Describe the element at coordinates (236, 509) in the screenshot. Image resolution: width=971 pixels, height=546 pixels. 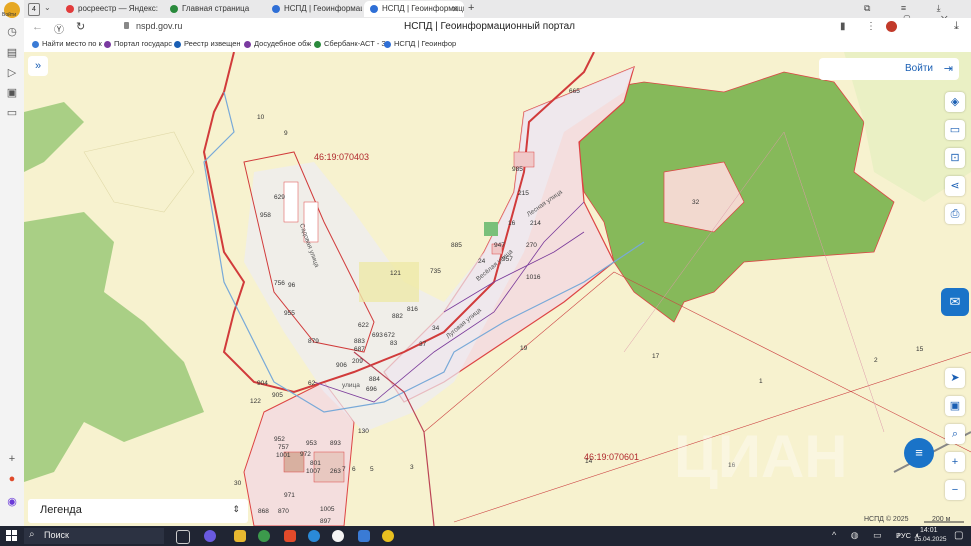
I see `chevron-updown-icon: ⇕` at that location.